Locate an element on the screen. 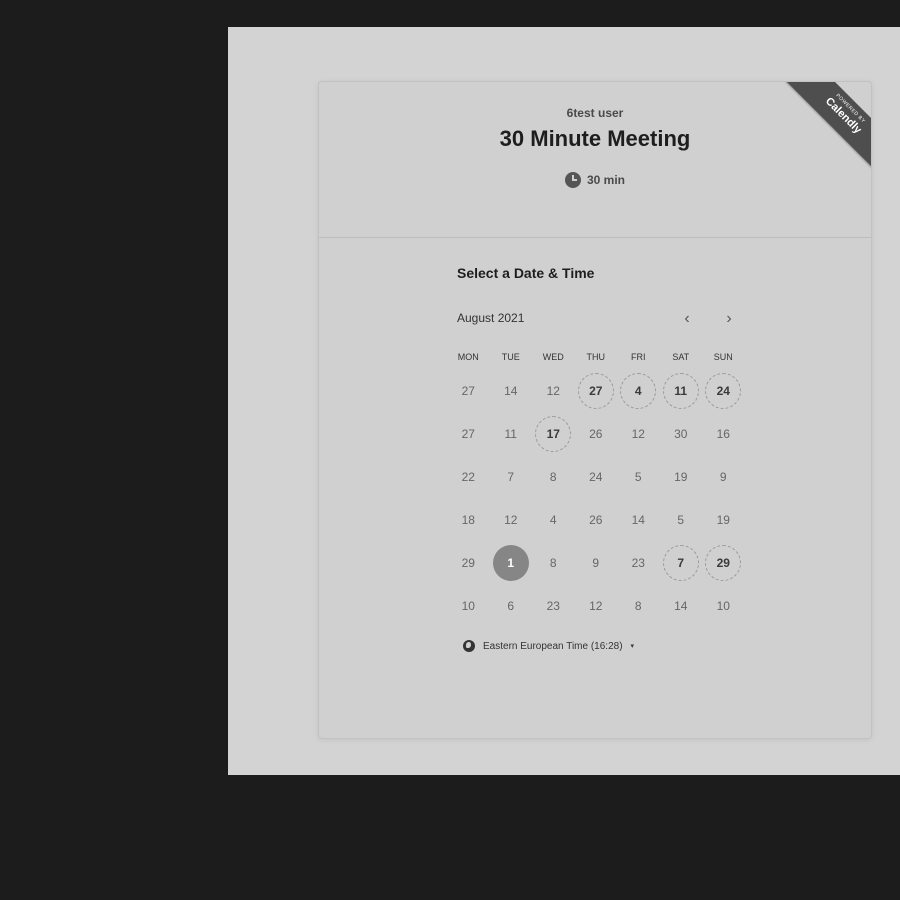 The width and height of the screenshot is (900, 900). caret-down-icon: ▾ is located at coordinates (632, 646).